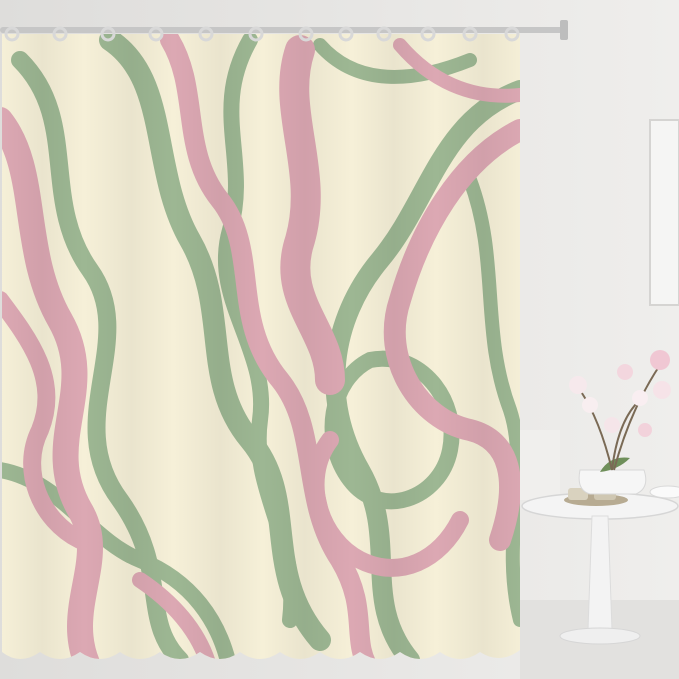 The image size is (679, 679). I want to click on wall-frame, so click(664, 212).